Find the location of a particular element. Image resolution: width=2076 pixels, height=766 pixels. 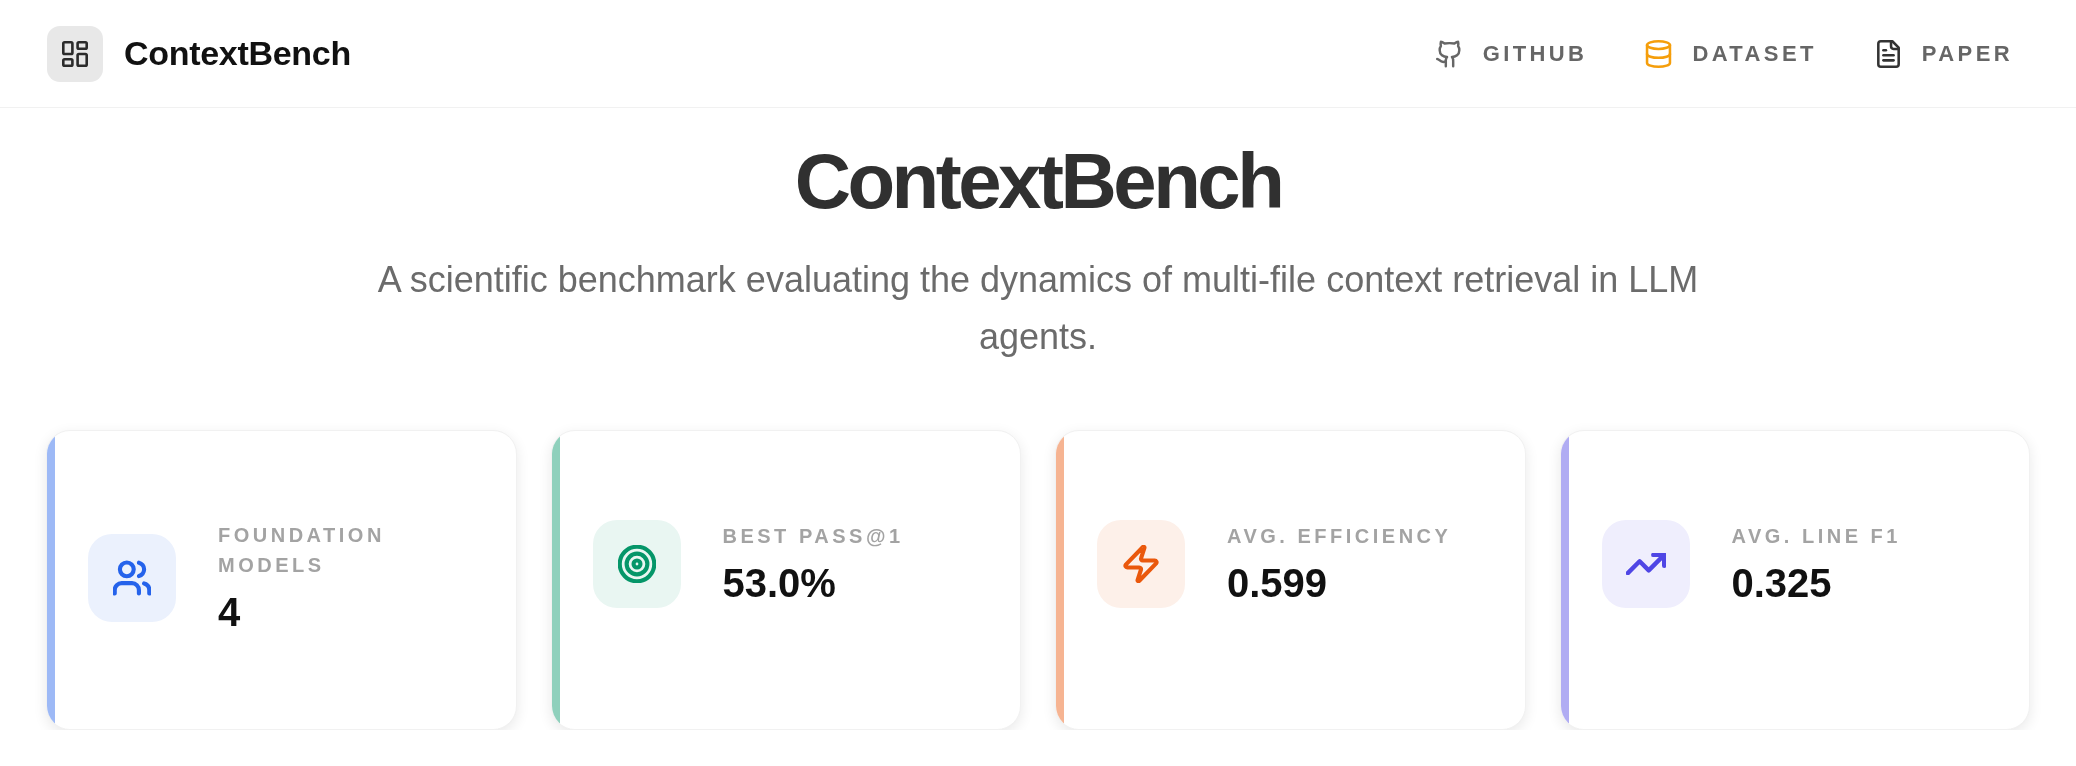

stat-value: 0.599 is located at coordinates (1278, 583).